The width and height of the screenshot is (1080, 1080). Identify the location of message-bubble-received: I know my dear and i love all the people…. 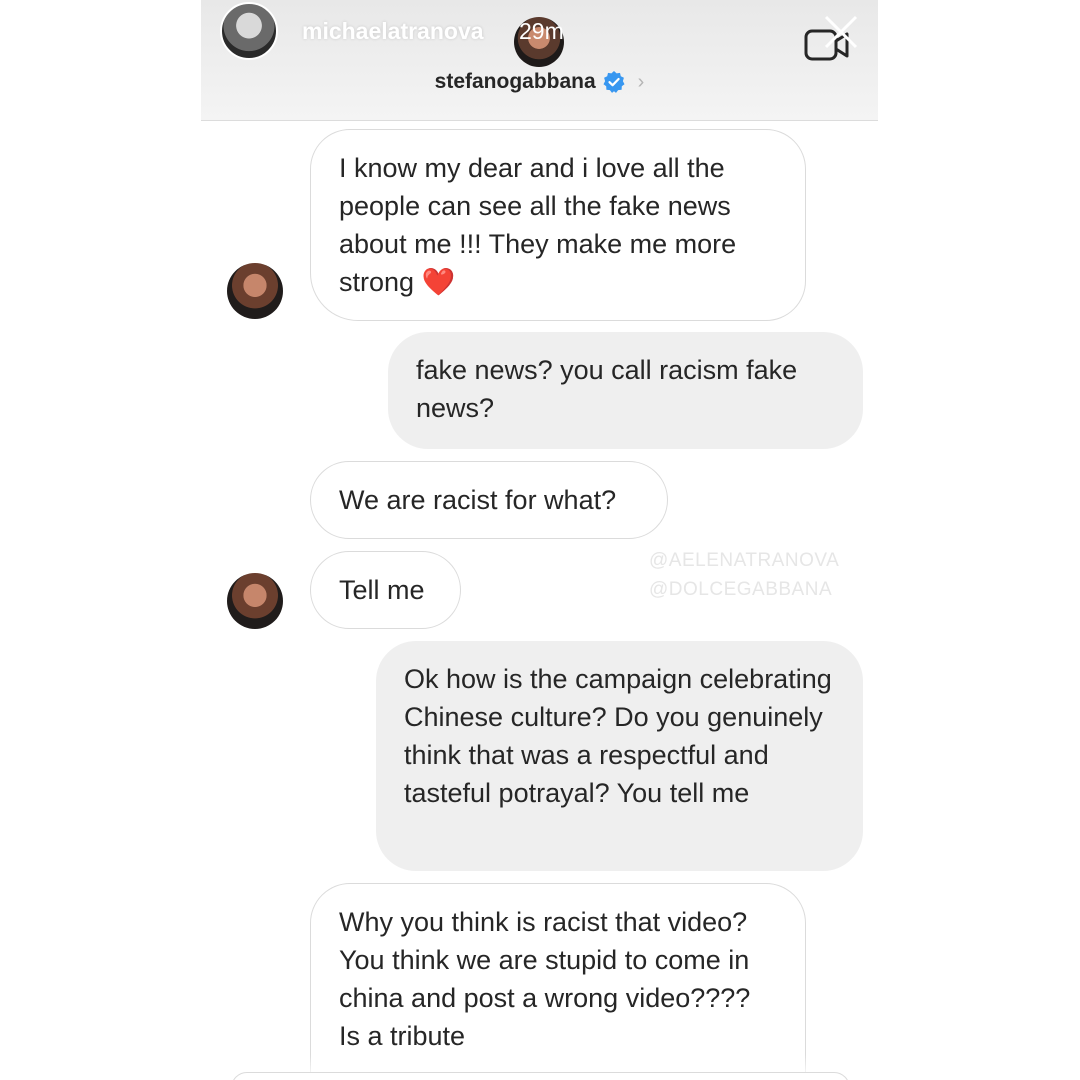
(558, 225).